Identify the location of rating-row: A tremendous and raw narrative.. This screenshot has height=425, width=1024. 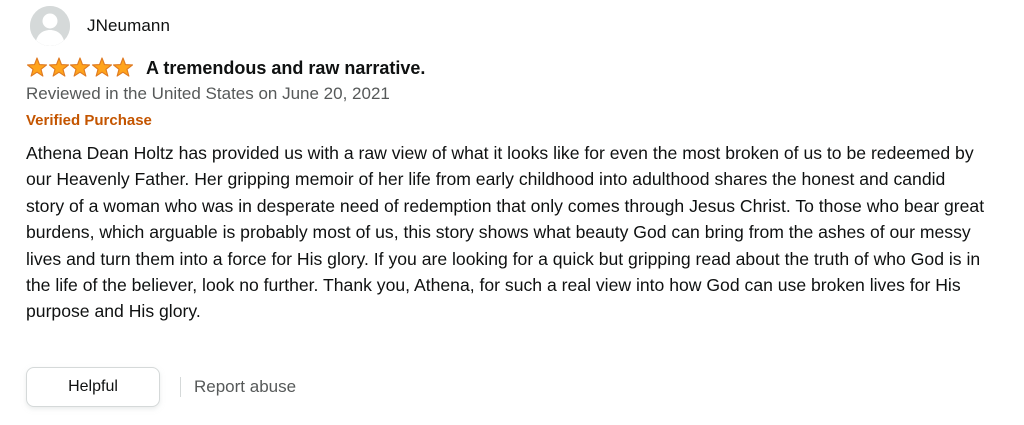
(225, 68).